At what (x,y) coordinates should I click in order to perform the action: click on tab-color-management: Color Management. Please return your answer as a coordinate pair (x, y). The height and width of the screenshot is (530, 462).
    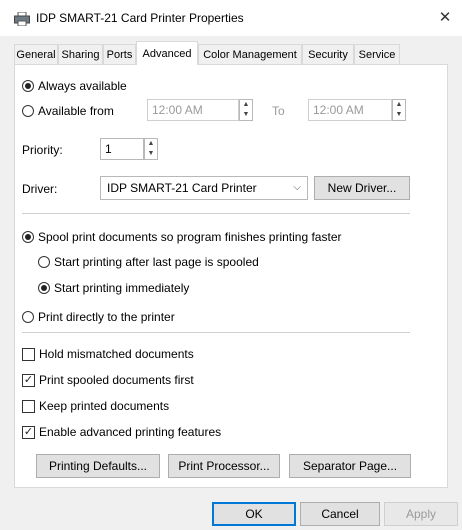
    Looking at the image, I should click on (250, 54).